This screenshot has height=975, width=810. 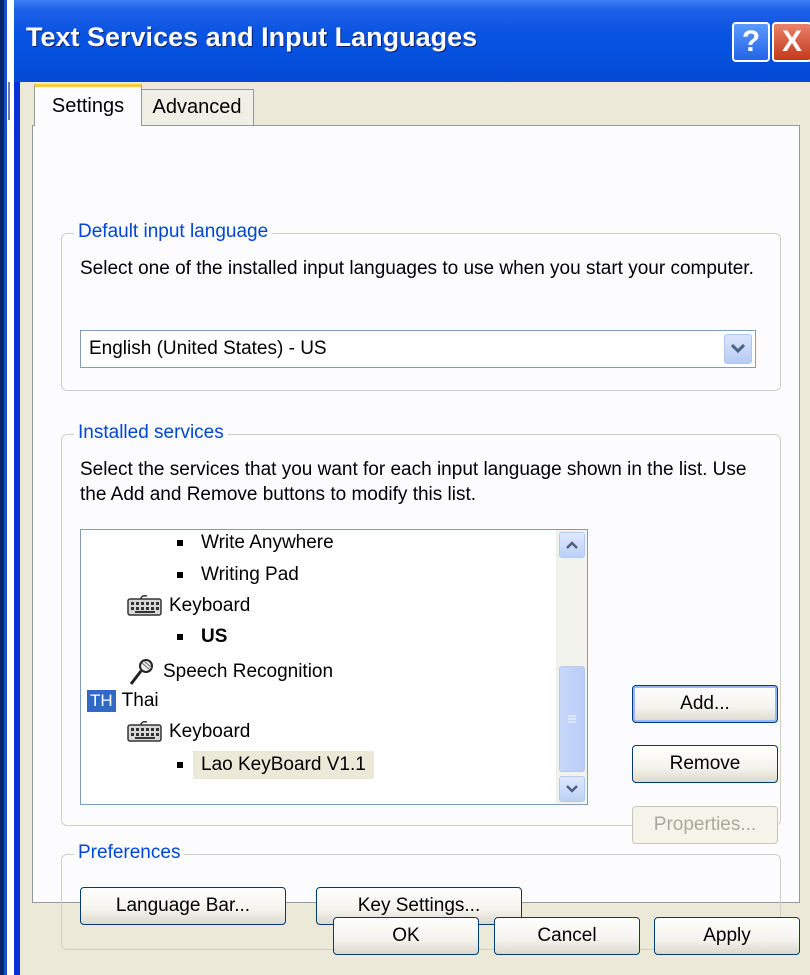 What do you see at coordinates (214, 636) in the screenshot?
I see `list-item-label: US` at bounding box center [214, 636].